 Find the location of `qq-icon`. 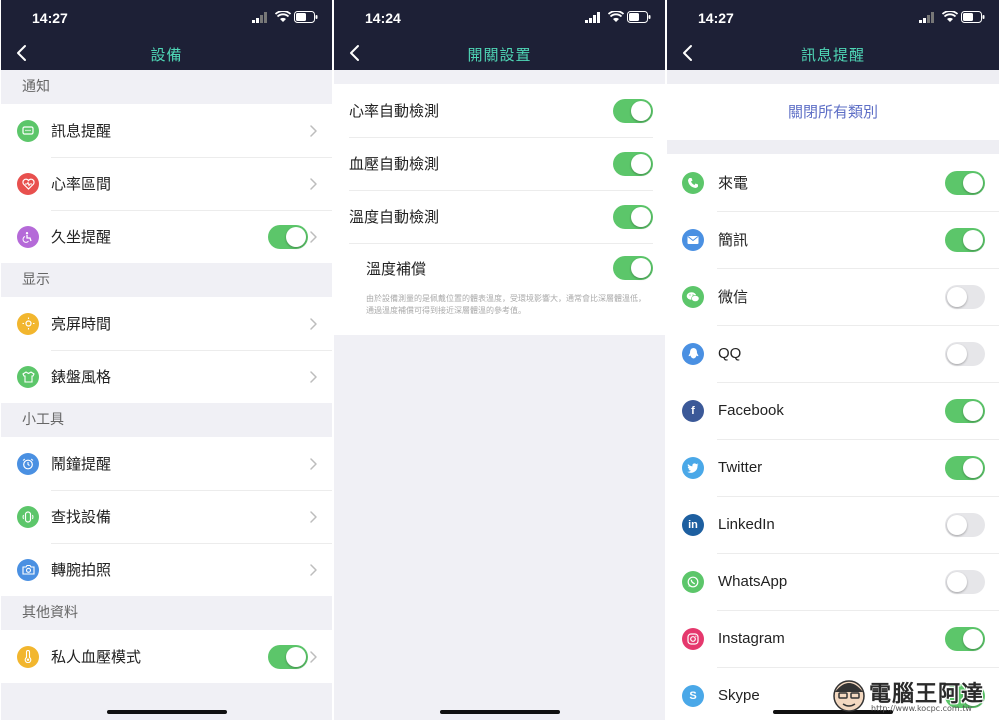

qq-icon is located at coordinates (693, 353).